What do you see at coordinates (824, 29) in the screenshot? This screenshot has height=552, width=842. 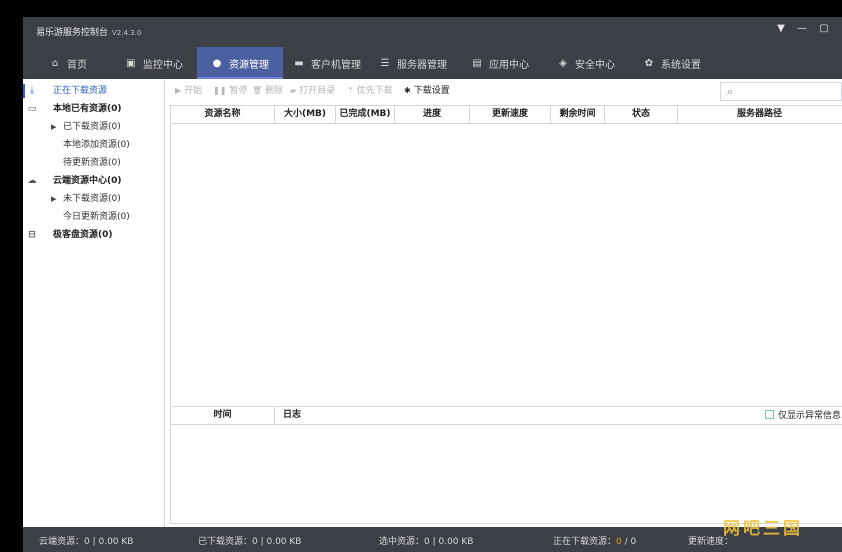 I see `maximize-button: ▢` at bounding box center [824, 29].